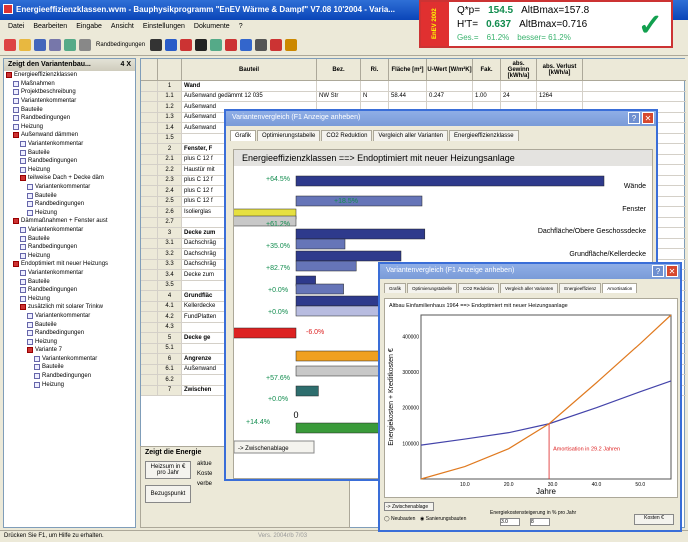 The width and height of the screenshot is (688, 542). Describe the element at coordinates (50, 27) in the screenshot. I see `menu-item: Bearbeiten` at that location.